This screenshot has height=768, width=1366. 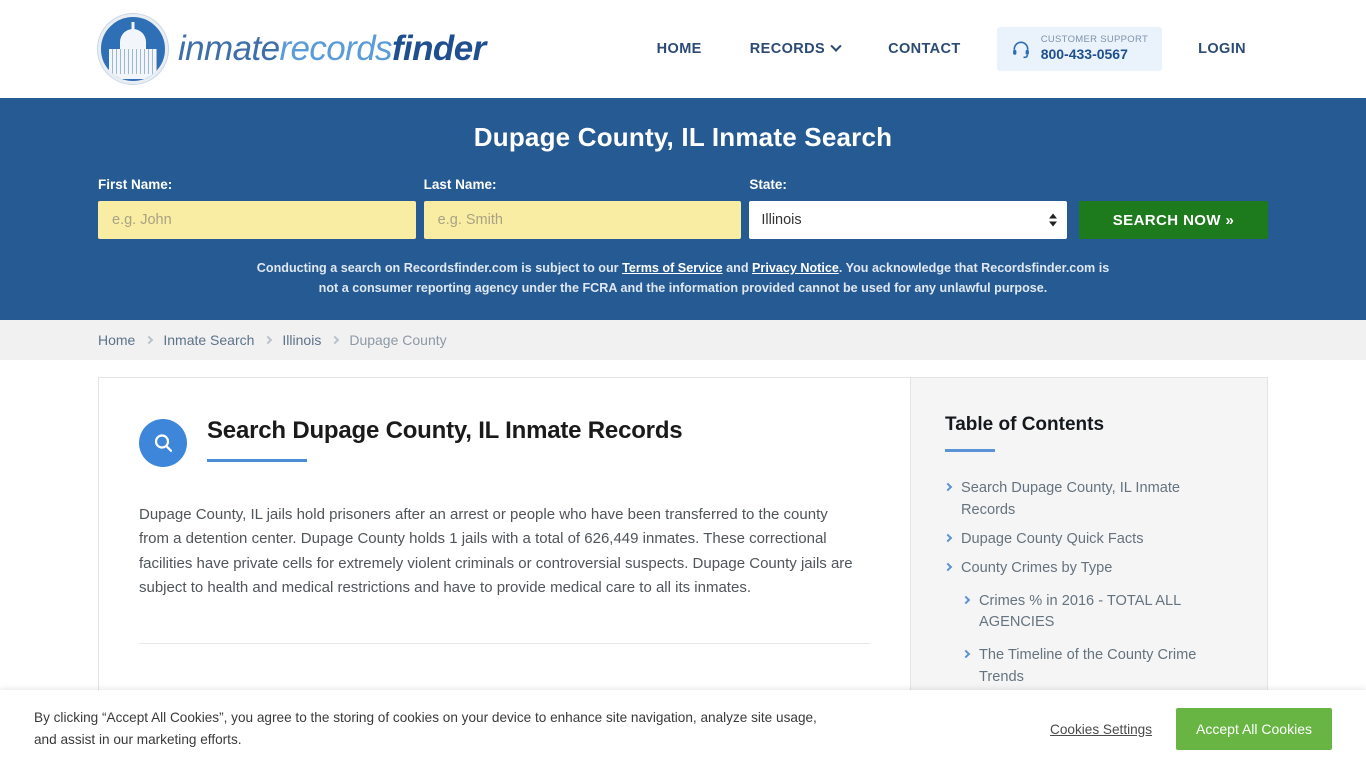 I want to click on search-circle-icon, so click(x=163, y=443).